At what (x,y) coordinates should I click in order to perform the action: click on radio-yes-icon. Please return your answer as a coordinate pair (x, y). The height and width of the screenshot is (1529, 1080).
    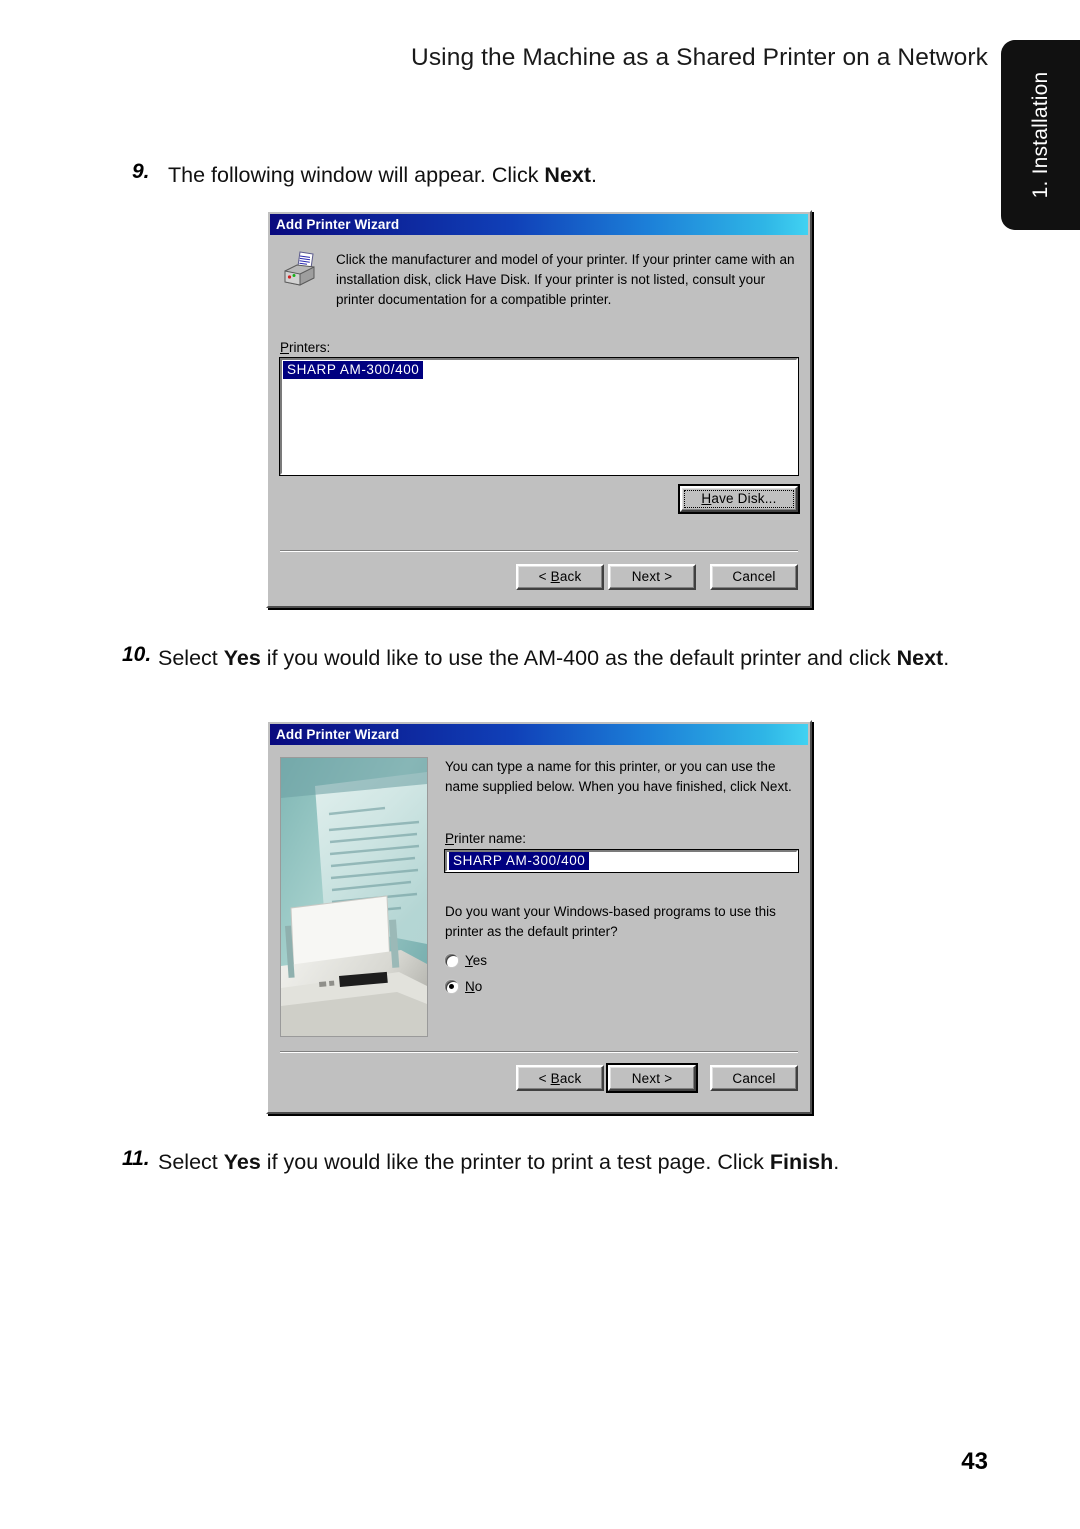
    Looking at the image, I should click on (451, 960).